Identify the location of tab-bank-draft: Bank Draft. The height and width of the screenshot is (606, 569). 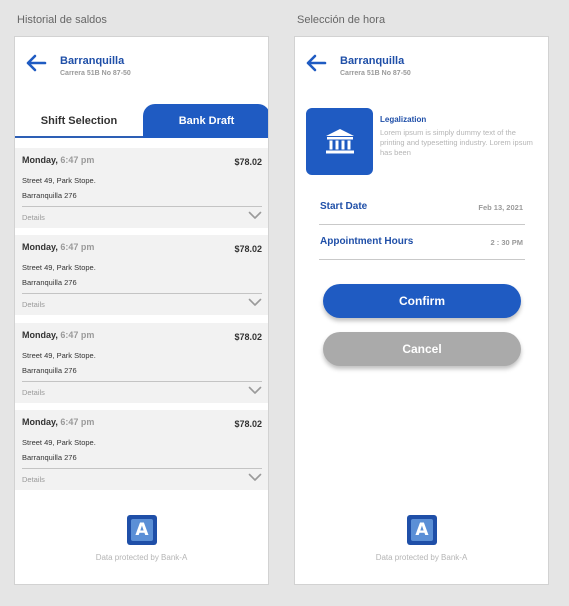
(205, 121).